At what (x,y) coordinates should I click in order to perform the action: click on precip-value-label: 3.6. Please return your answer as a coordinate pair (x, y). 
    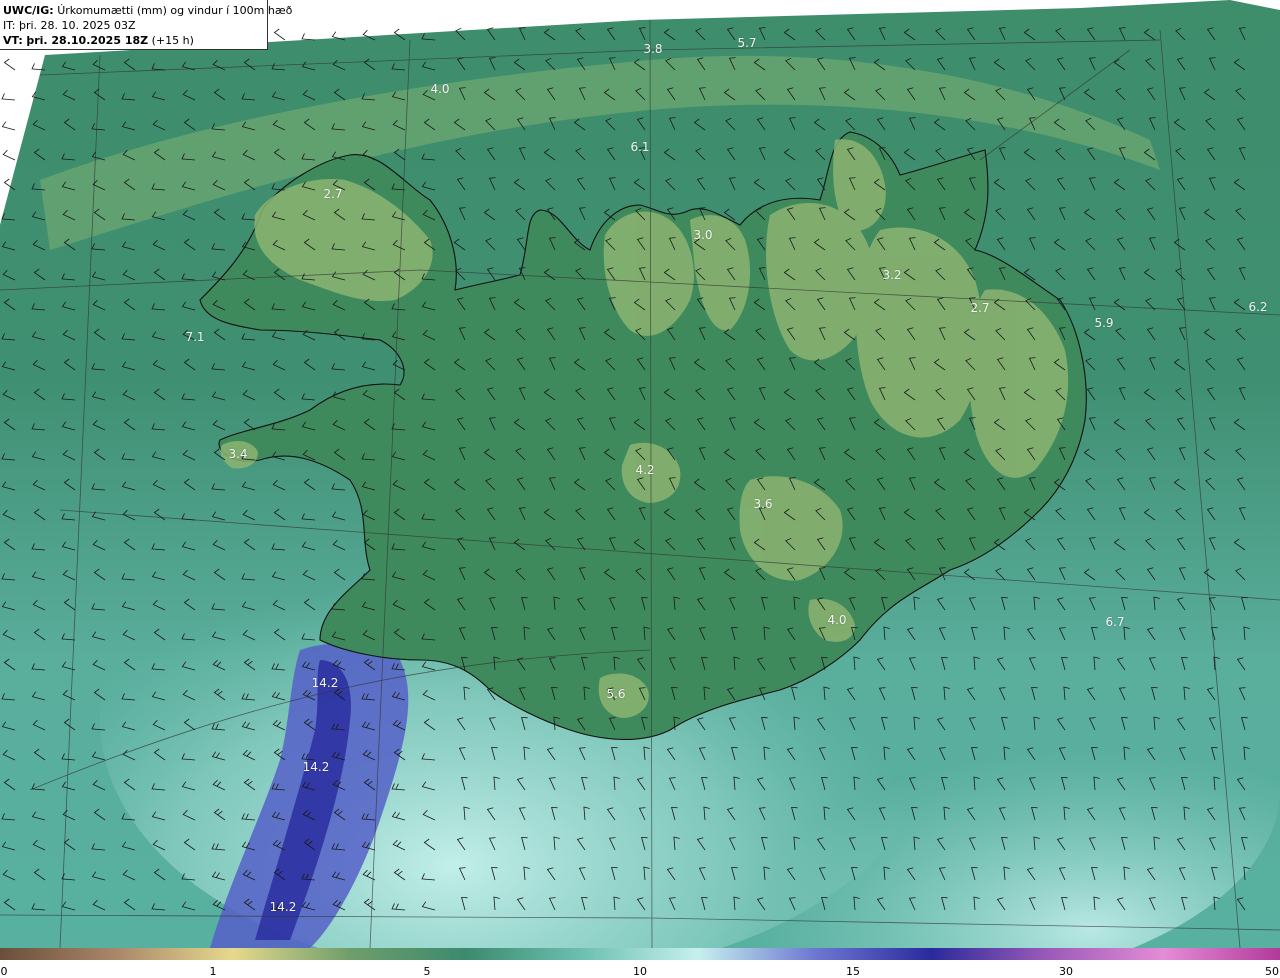
    Looking at the image, I should click on (763, 504).